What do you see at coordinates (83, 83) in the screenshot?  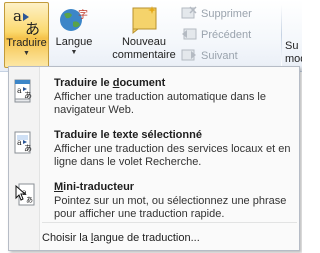 I see `translate-document-title-prefix: Traduire le` at bounding box center [83, 83].